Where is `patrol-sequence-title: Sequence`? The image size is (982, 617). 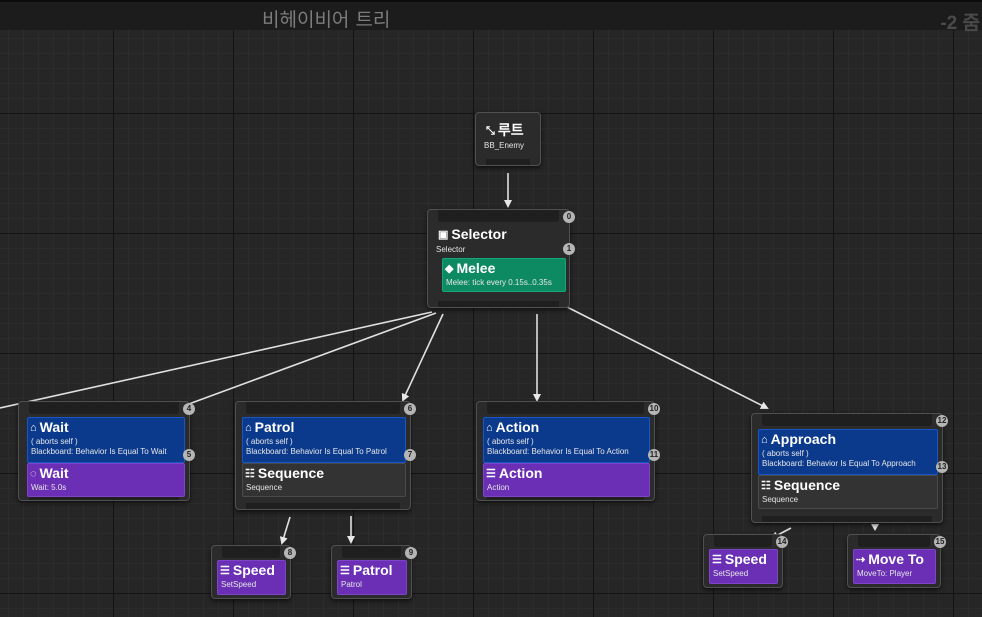 patrol-sequence-title: Sequence is located at coordinates (291, 473).